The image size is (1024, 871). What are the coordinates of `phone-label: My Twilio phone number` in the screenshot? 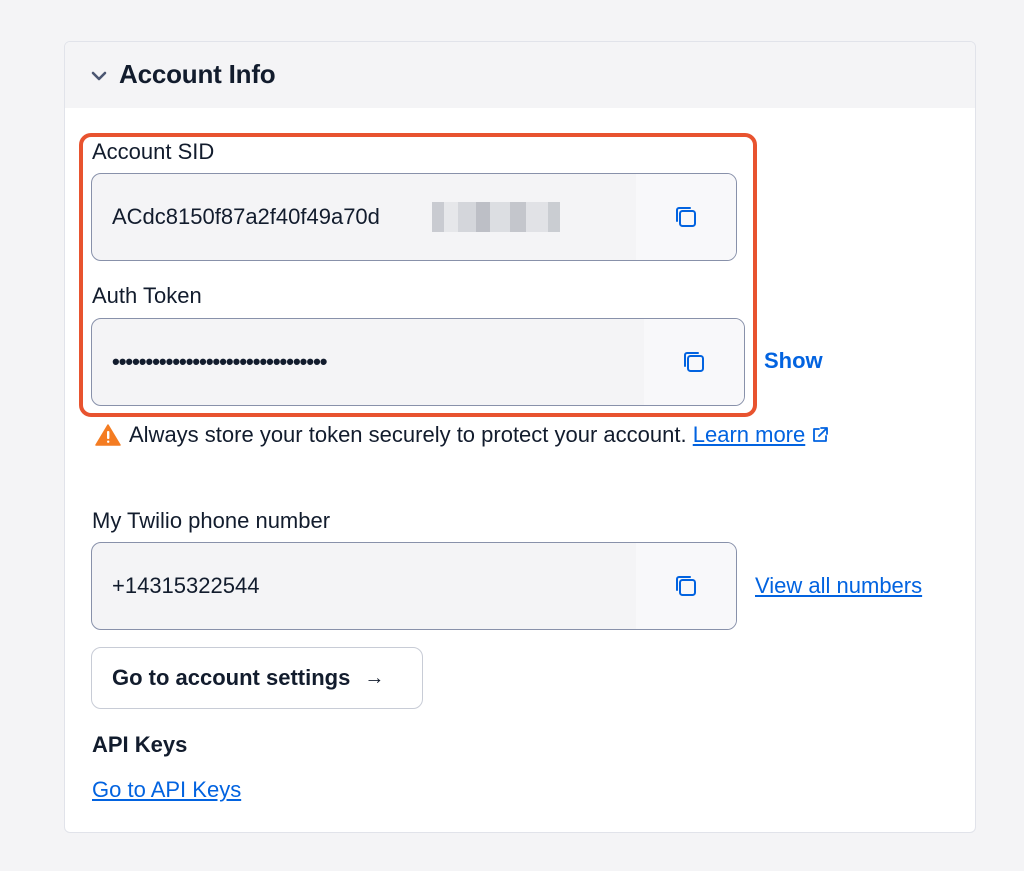 It's located at (211, 520).